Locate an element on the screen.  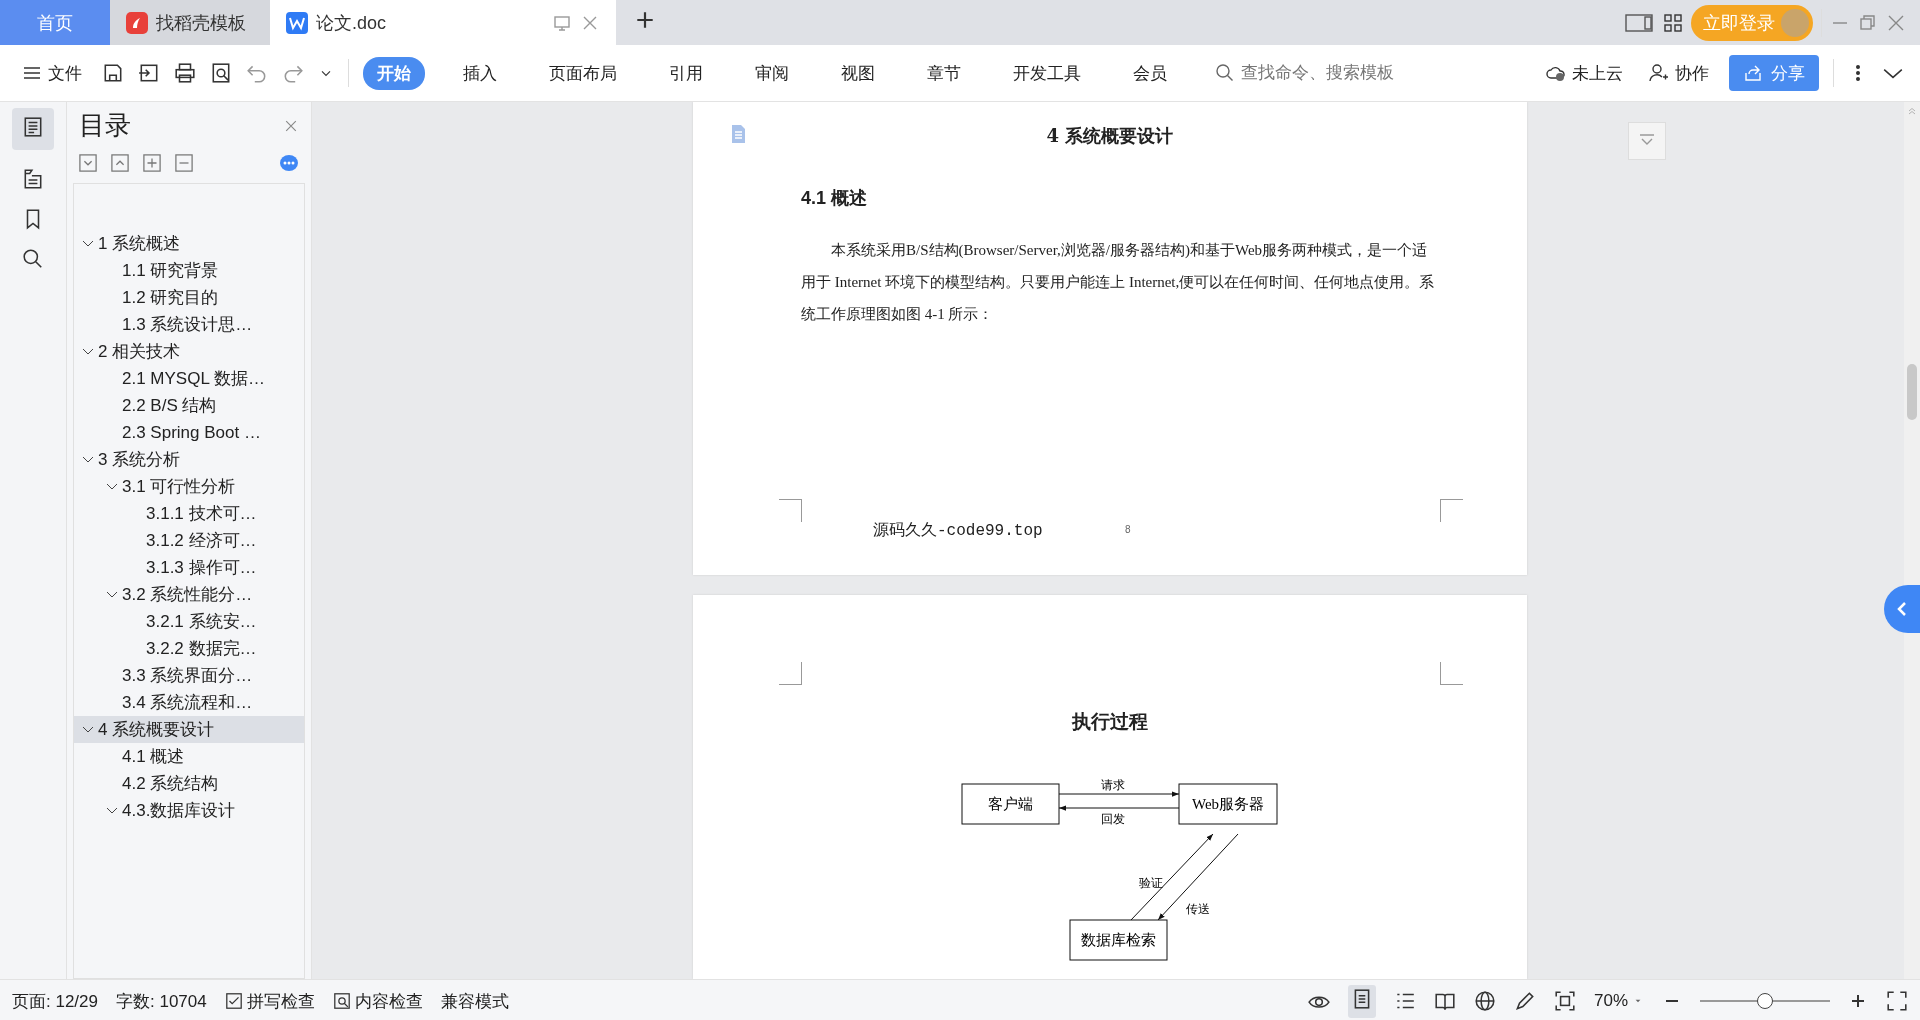
chapter-heading: 4 系统概要设计 is located at coordinates (1110, 136).